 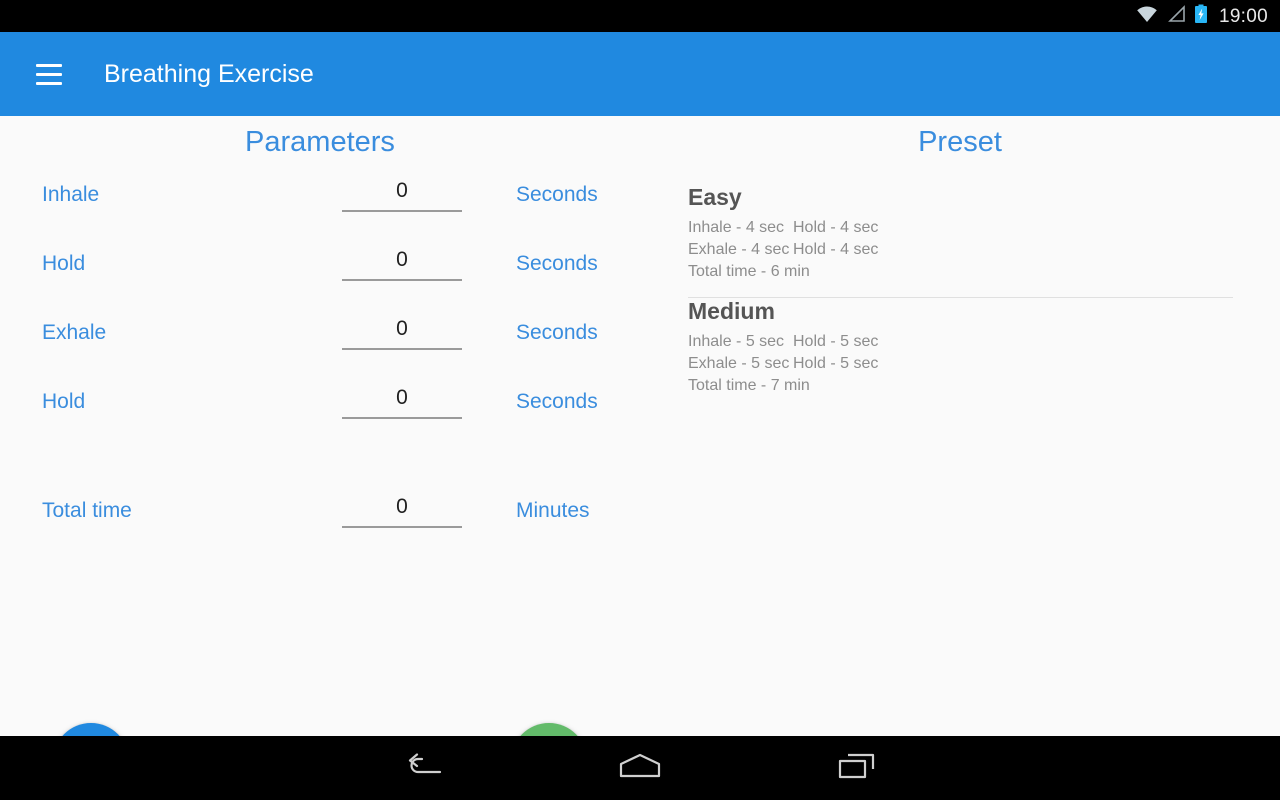 What do you see at coordinates (402, 191) in the screenshot?
I see `inhale-input` at bounding box center [402, 191].